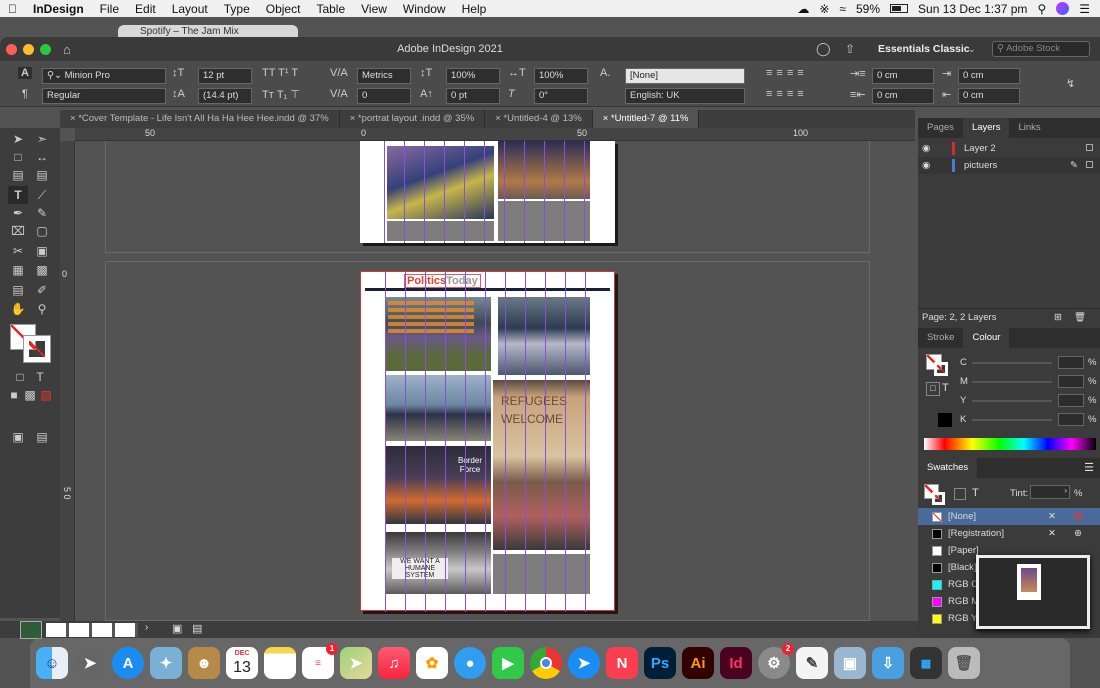 This screenshot has width=1100, height=688. Describe the element at coordinates (924, 49) in the screenshot. I see `workspace-switcher: Essentials Classic` at that location.